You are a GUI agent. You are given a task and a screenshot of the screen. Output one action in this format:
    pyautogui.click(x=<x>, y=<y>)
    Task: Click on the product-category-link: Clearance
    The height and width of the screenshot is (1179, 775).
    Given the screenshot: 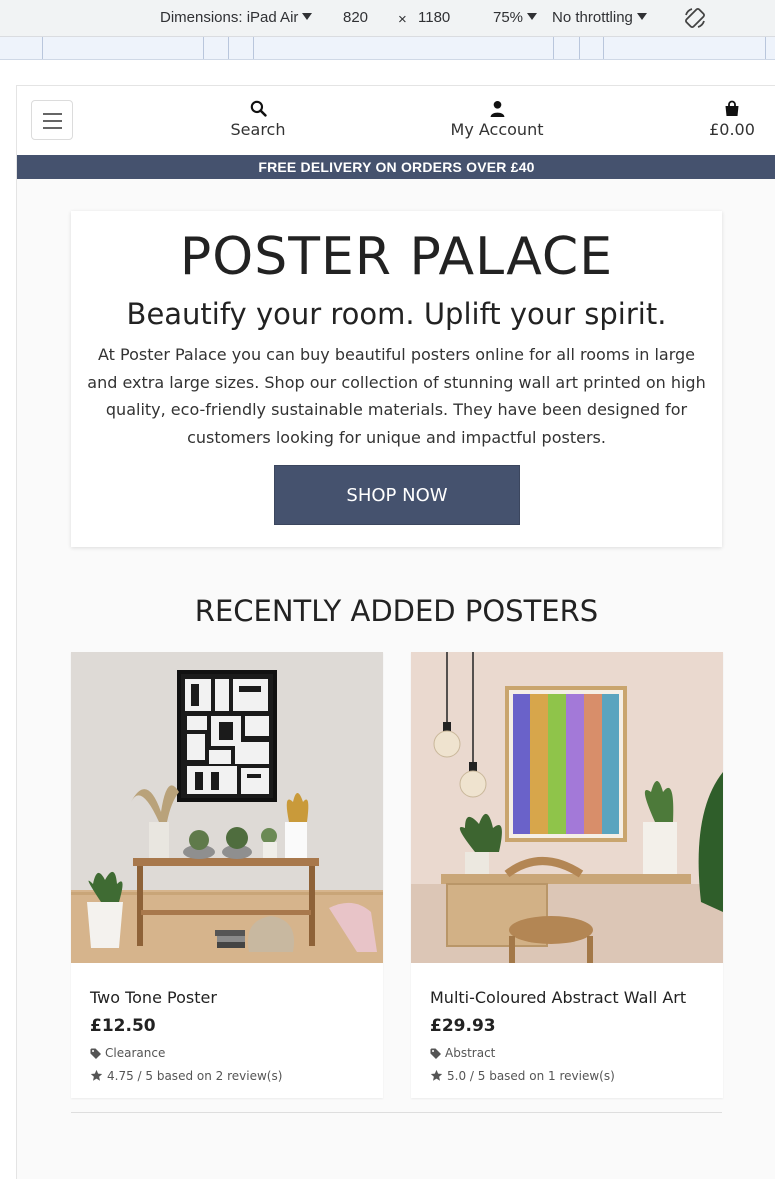 What is the action you would take?
    pyautogui.click(x=127, y=1053)
    